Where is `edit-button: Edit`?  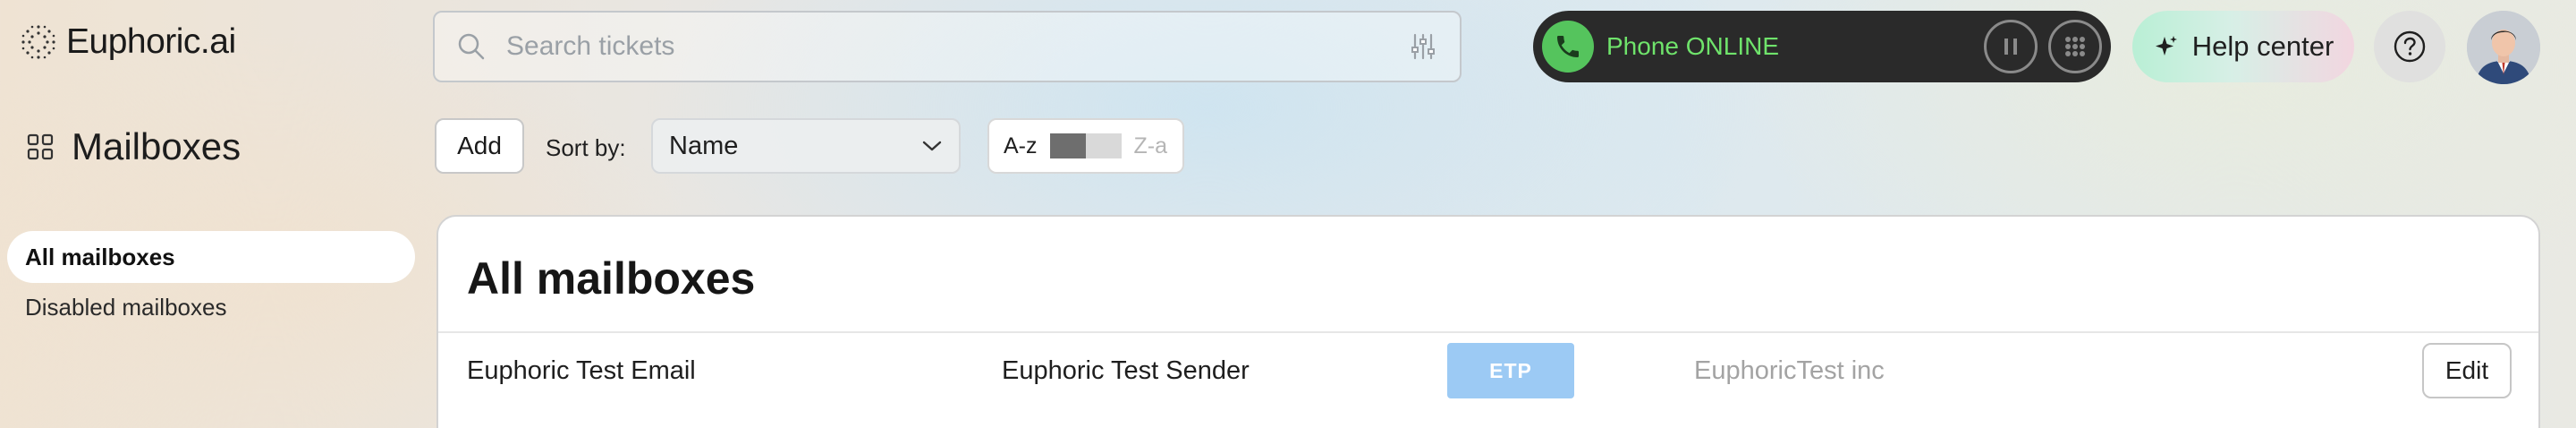
edit-button: Edit is located at coordinates (2467, 371).